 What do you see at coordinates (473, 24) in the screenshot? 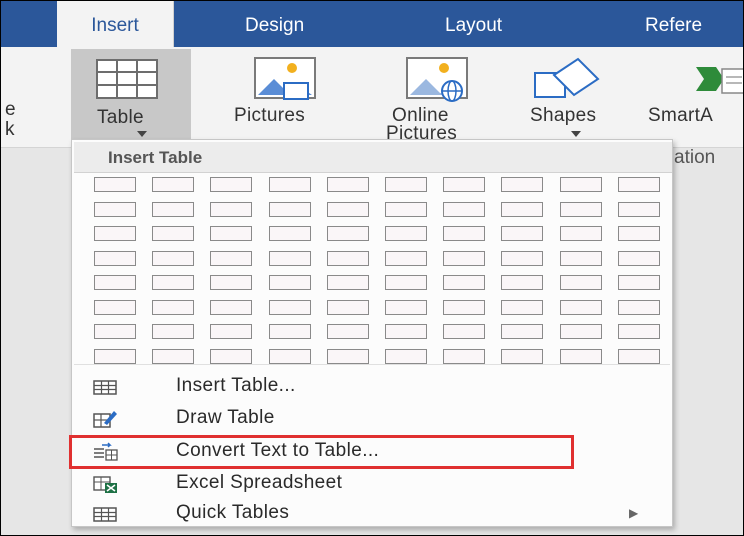
I see `tab-layout: Layout` at bounding box center [473, 24].